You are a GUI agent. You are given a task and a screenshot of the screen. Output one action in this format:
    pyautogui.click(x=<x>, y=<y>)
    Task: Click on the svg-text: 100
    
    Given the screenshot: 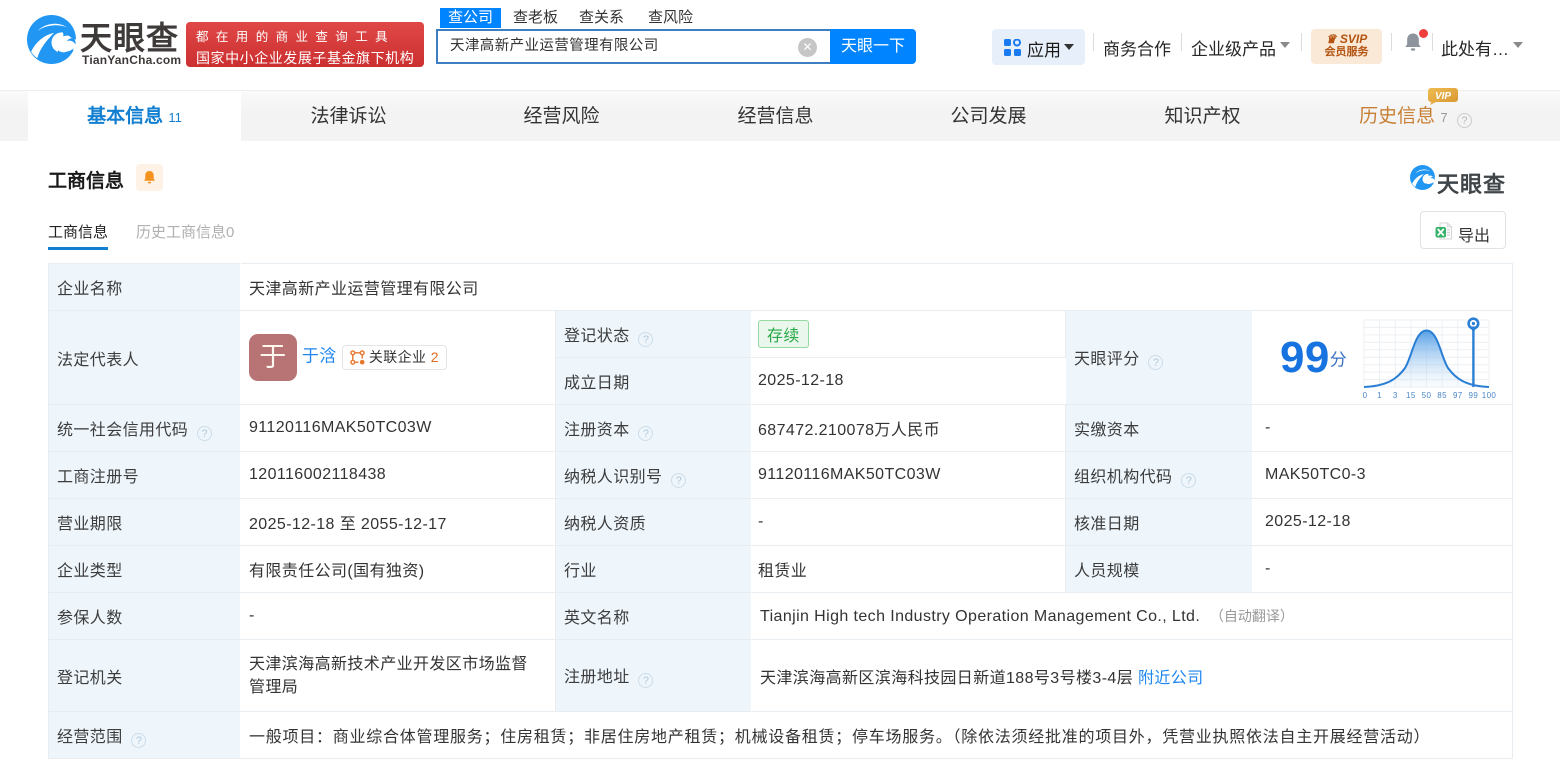 What is the action you would take?
    pyautogui.click(x=1489, y=395)
    